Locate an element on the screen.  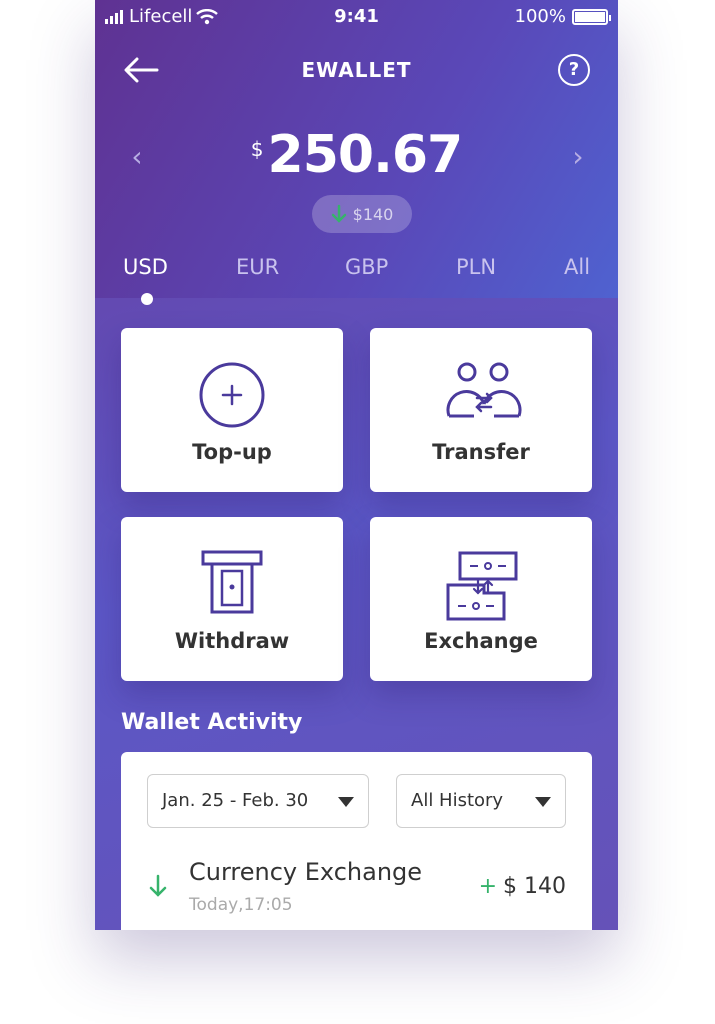
transaction-title: Currency Exchange is located at coordinates (306, 872).